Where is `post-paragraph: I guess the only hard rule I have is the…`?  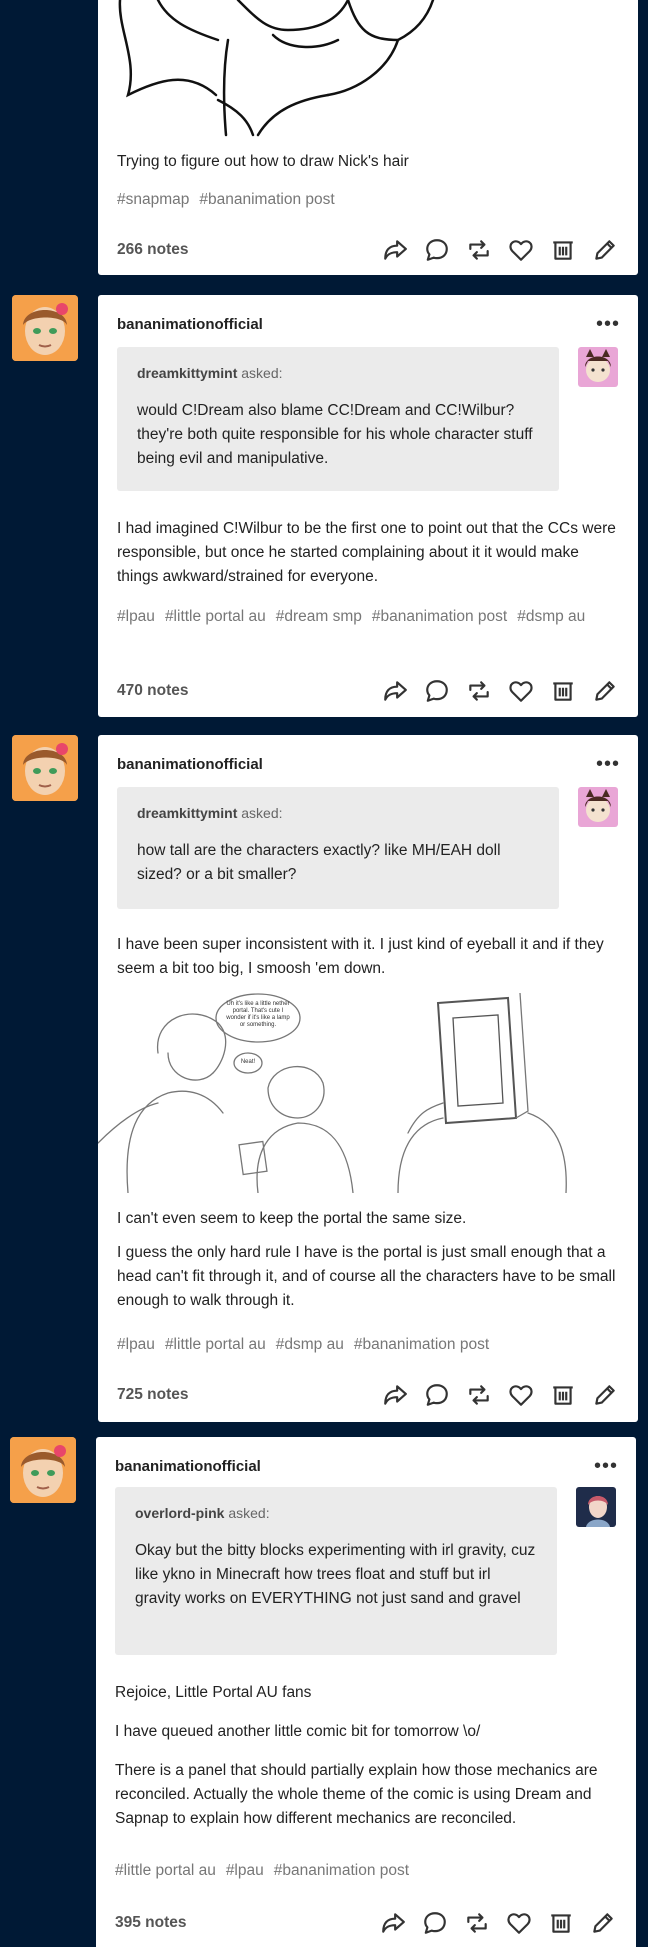 post-paragraph: I guess the only hard rule I have is the… is located at coordinates (366, 1276).